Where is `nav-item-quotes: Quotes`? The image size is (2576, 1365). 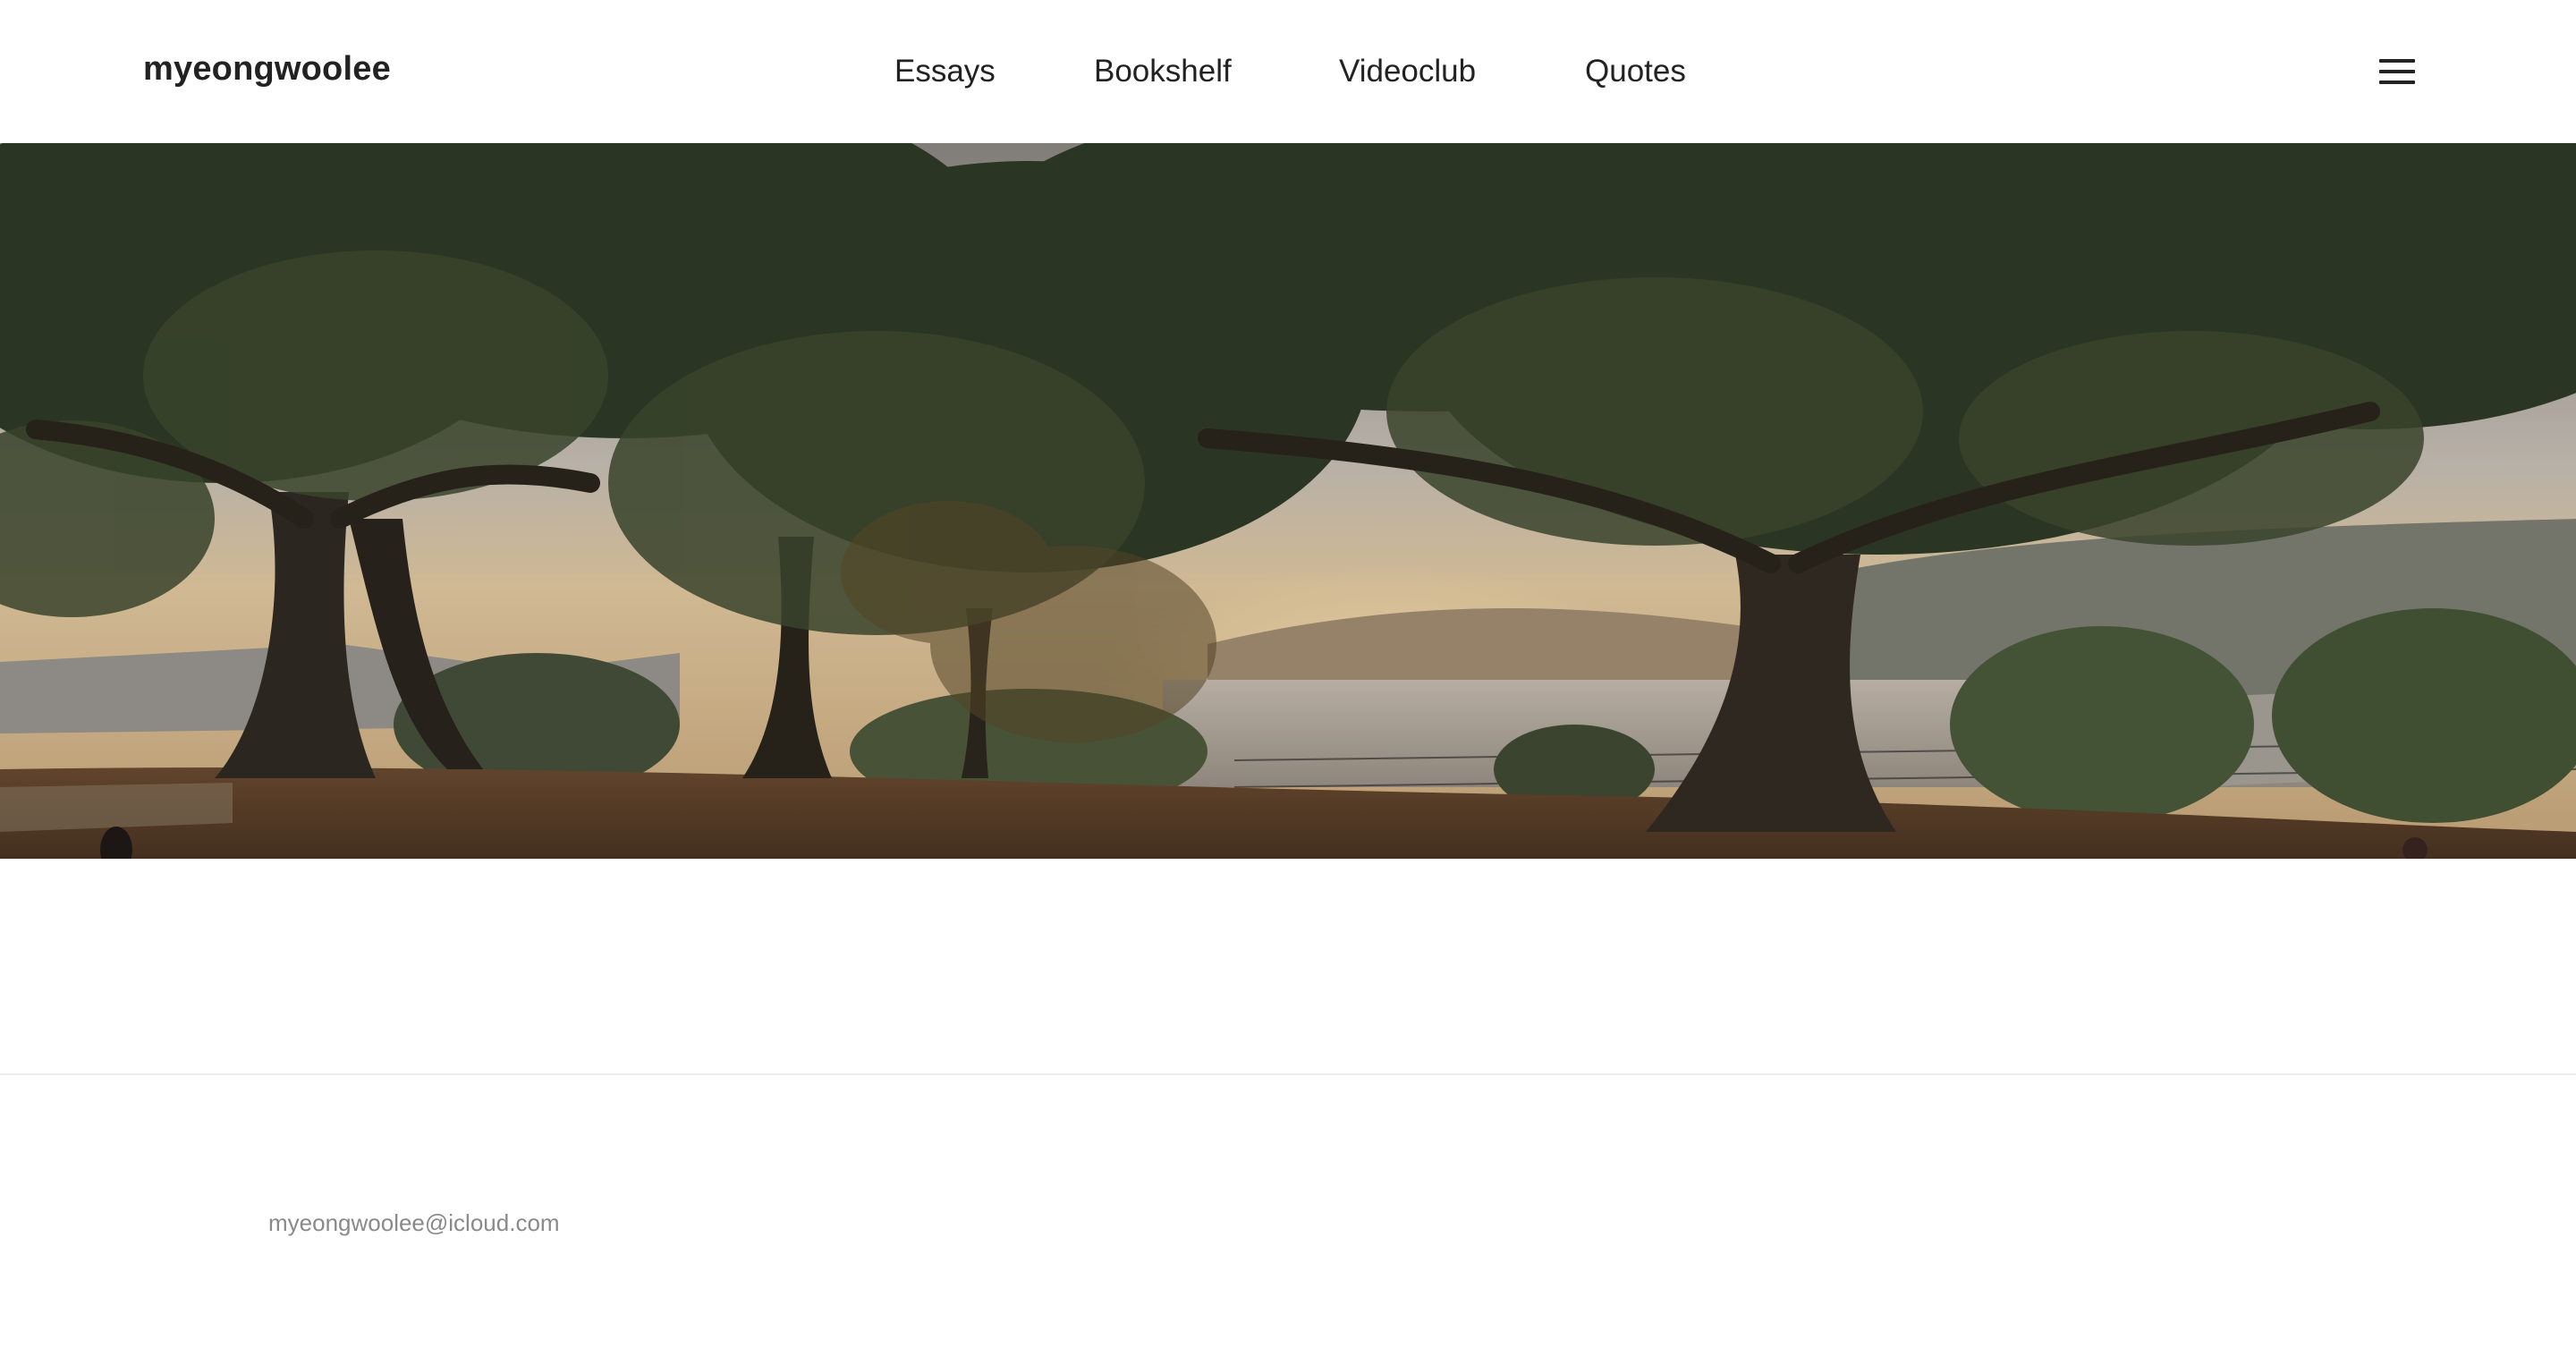
nav-item-quotes: Quotes is located at coordinates (1635, 71).